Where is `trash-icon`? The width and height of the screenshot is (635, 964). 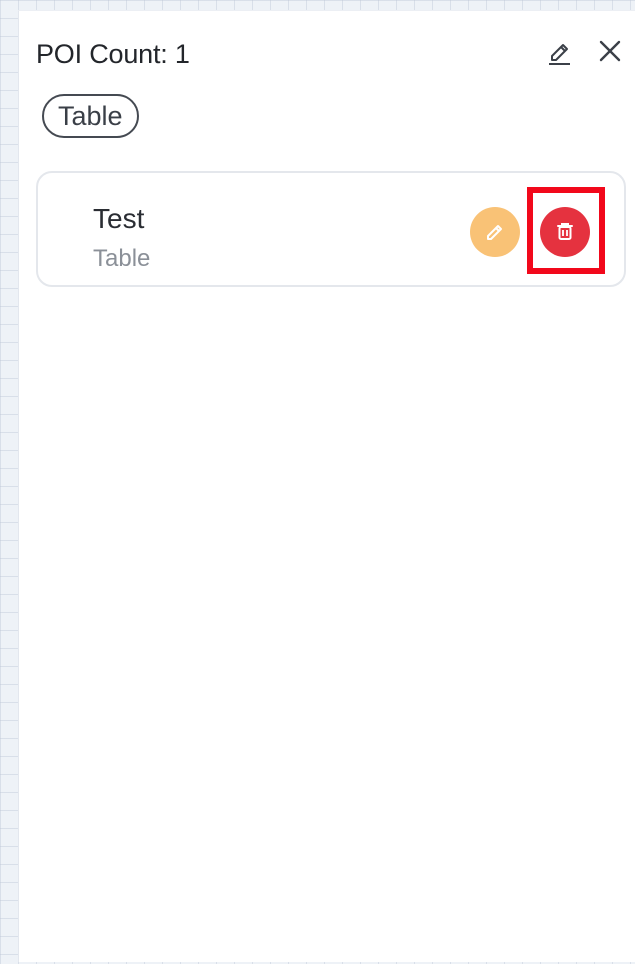 trash-icon is located at coordinates (565, 231).